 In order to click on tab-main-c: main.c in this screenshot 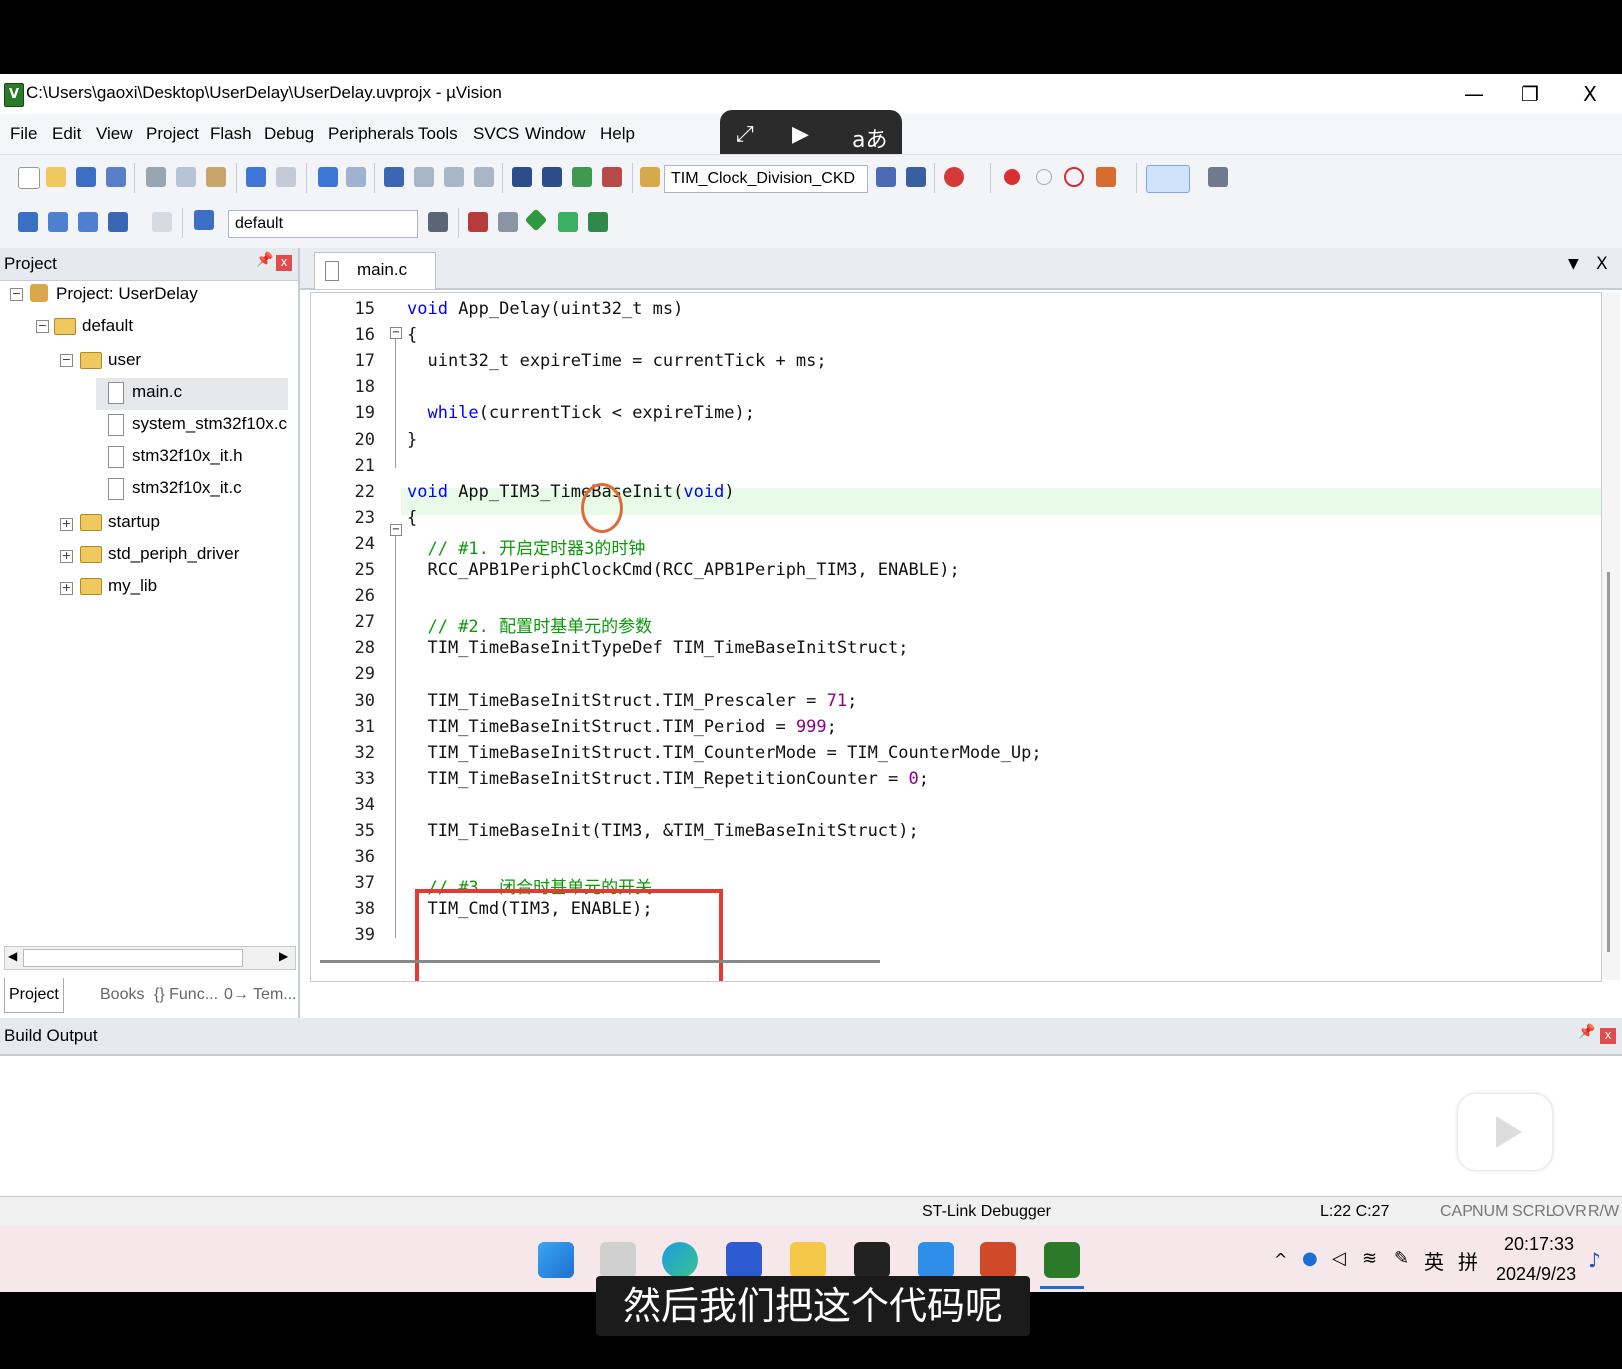, I will do `click(375, 270)`.